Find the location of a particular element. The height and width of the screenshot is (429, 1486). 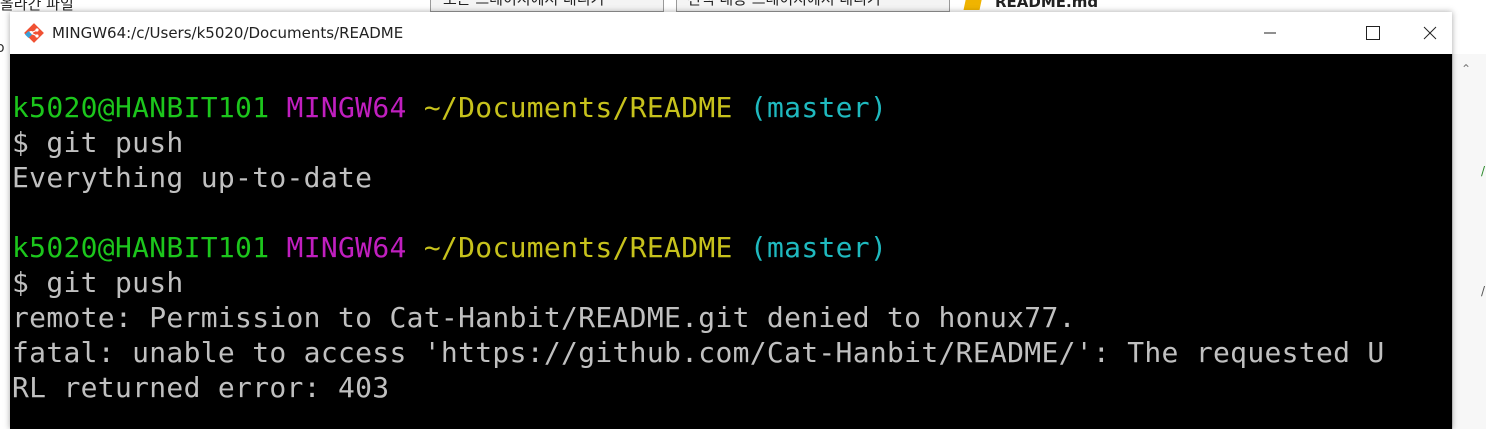

close-icon is located at coordinates (1430, 33).